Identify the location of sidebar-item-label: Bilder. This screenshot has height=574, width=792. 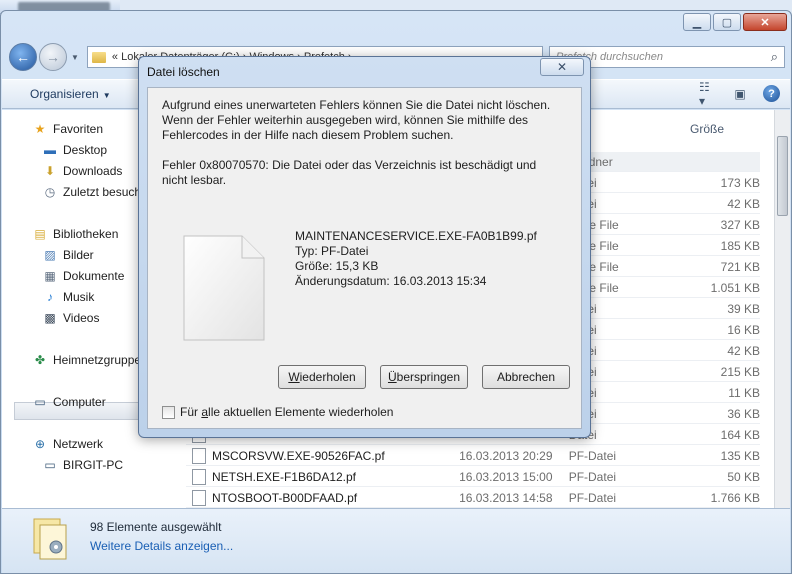
(78, 255).